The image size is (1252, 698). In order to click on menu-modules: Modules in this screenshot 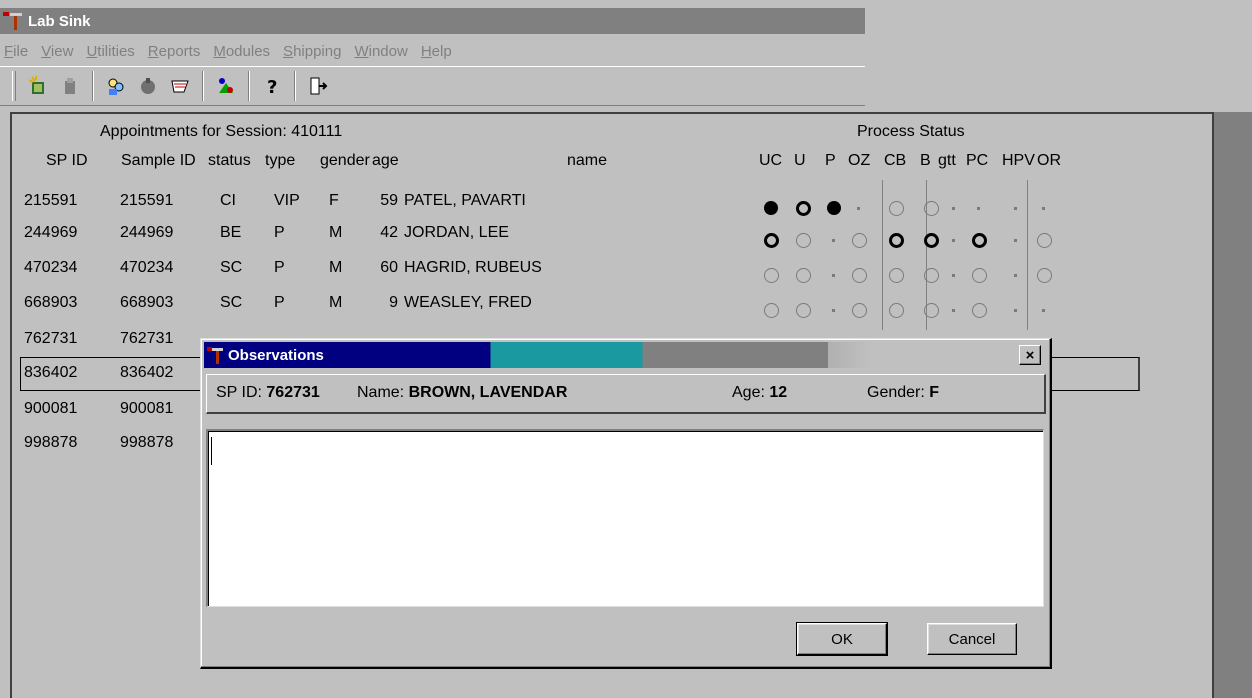, I will do `click(241, 51)`.